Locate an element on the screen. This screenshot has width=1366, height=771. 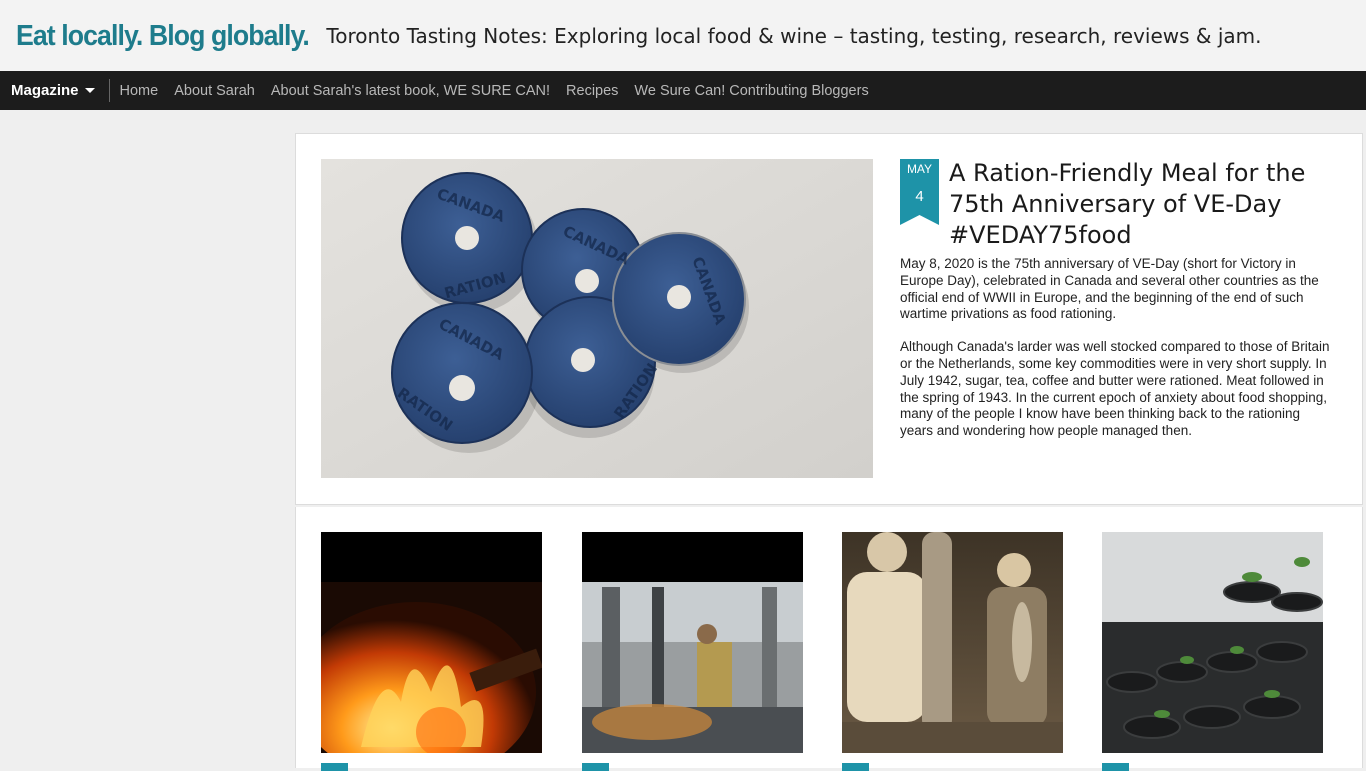
date-month: MAY is located at coordinates (919, 169).